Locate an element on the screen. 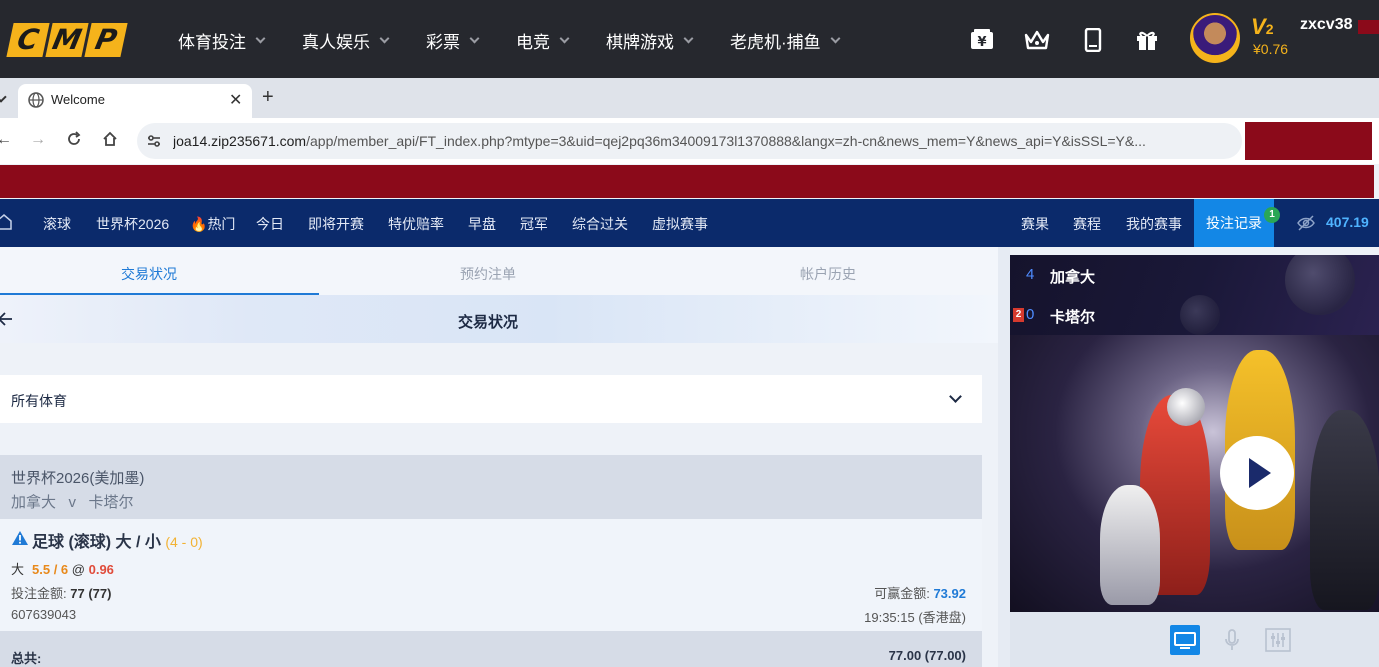  cmp-logo: C M P is located at coordinates (67, 40).